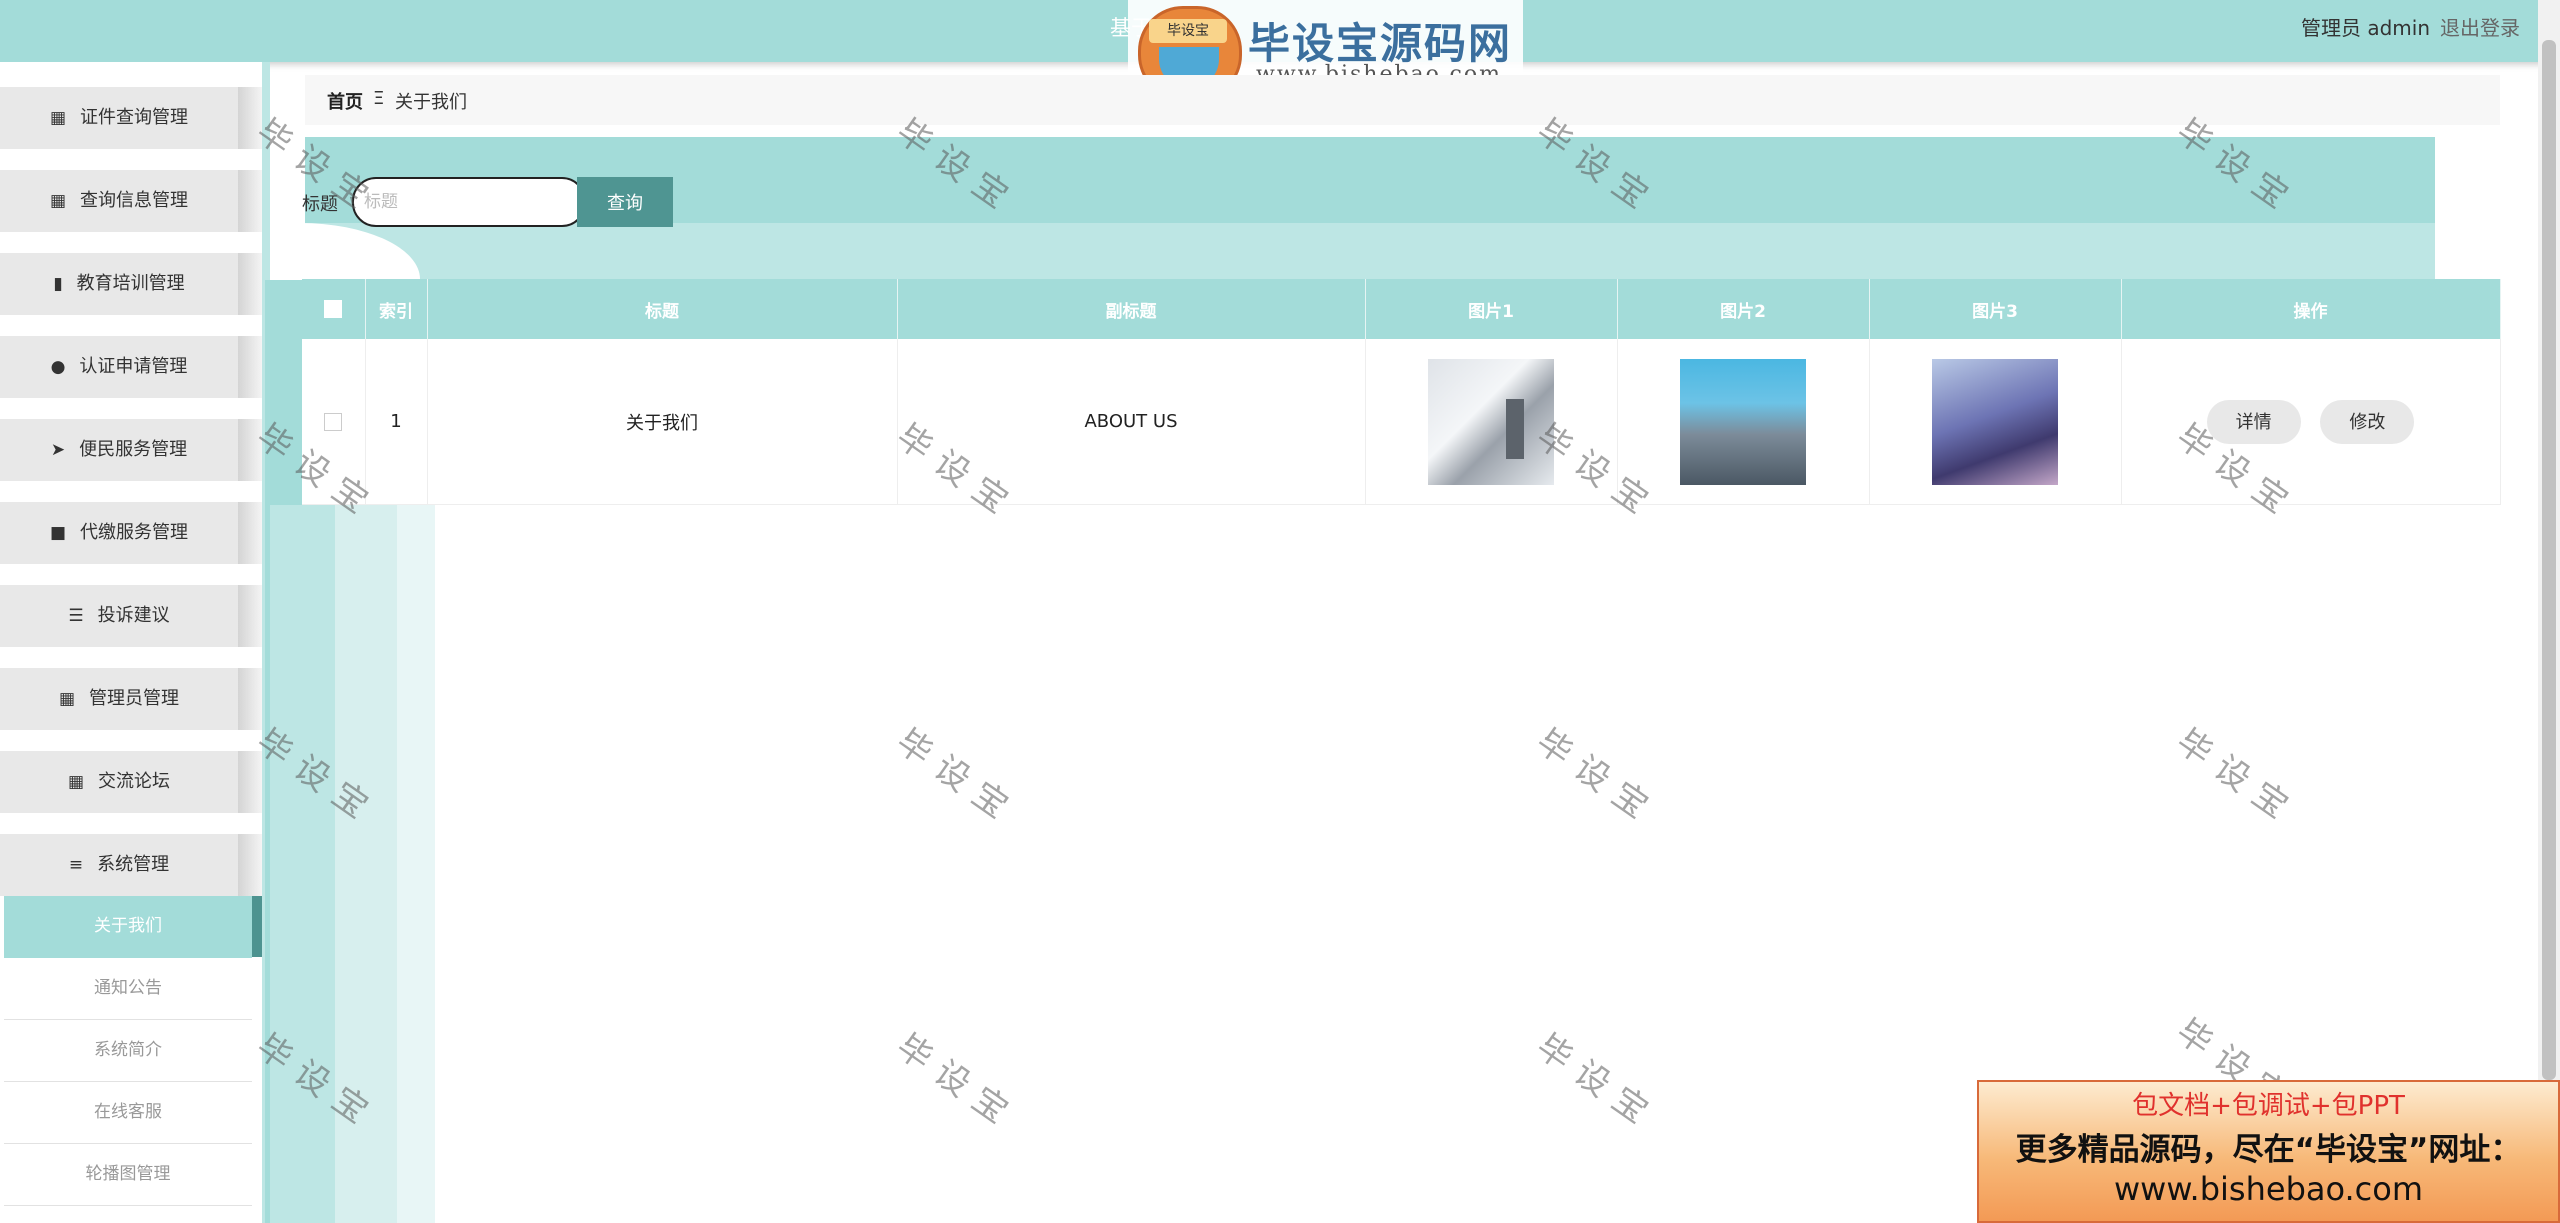 This screenshot has width=2560, height=1223. What do you see at coordinates (2268, 1106) in the screenshot?
I see `promo-line-1: 包文档+包调试+包PPT` at bounding box center [2268, 1106].